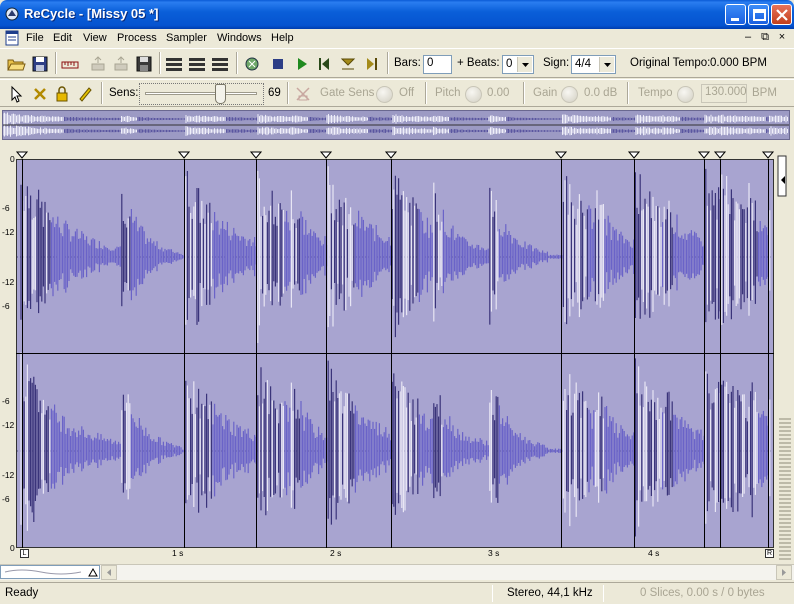 The image size is (794, 604). What do you see at coordinates (178, 553) in the screenshot?
I see `time-label: 1 s` at bounding box center [178, 553].